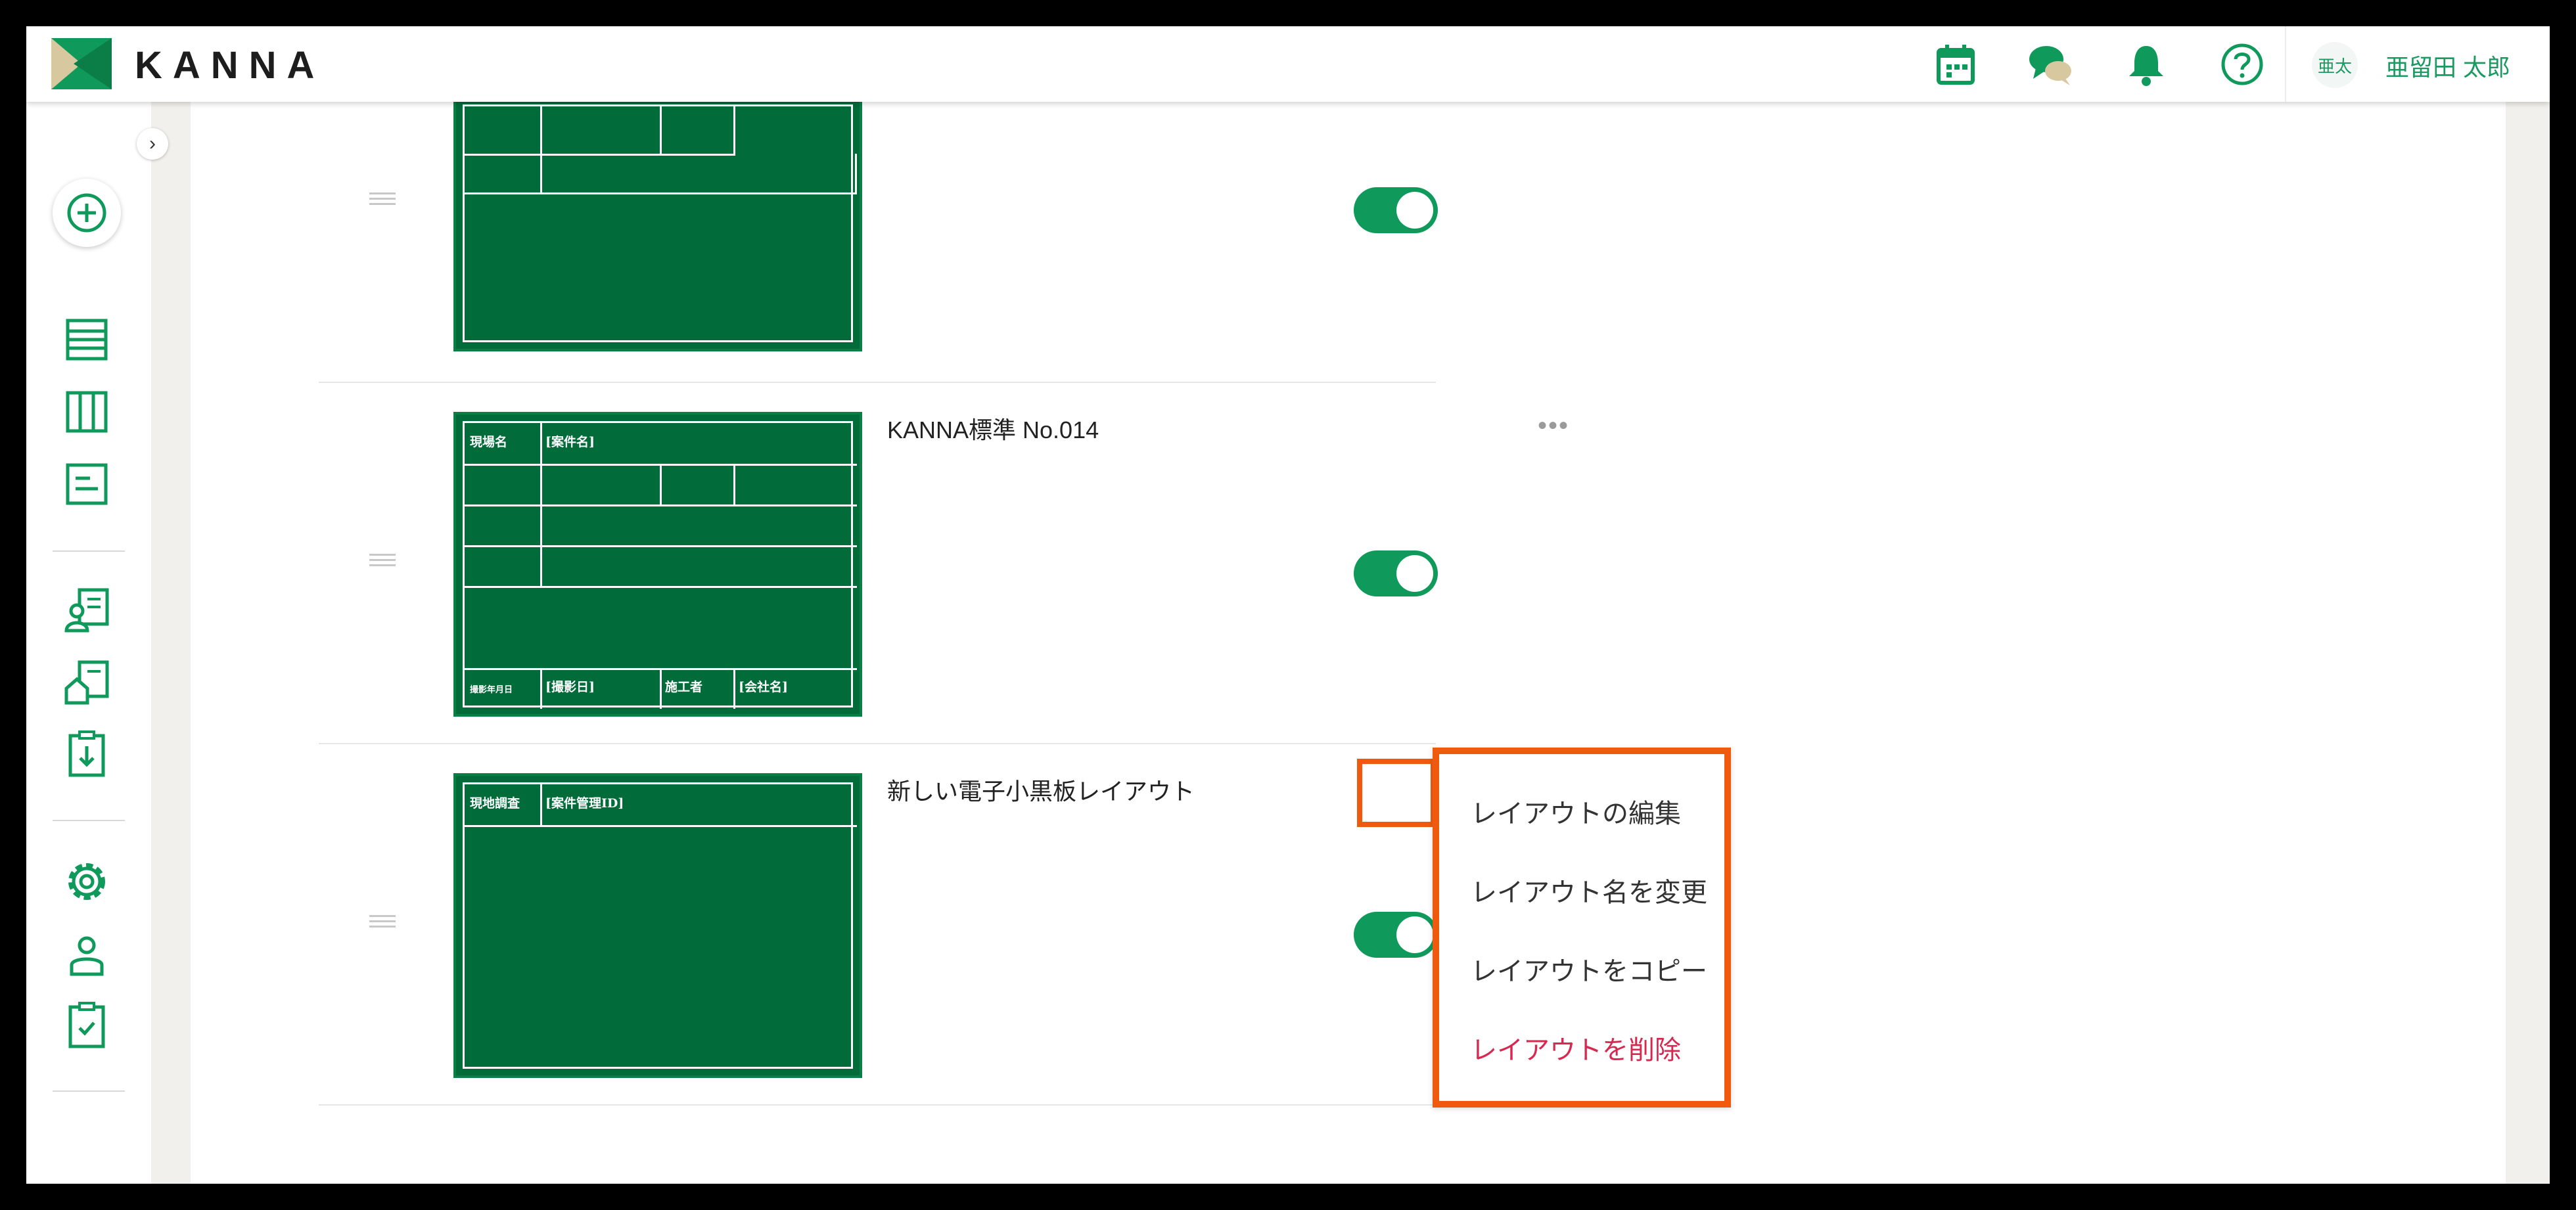 The image size is (2576, 1210). I want to click on menu-item-rename-layout: レイアウト名を変更, so click(1589, 890).